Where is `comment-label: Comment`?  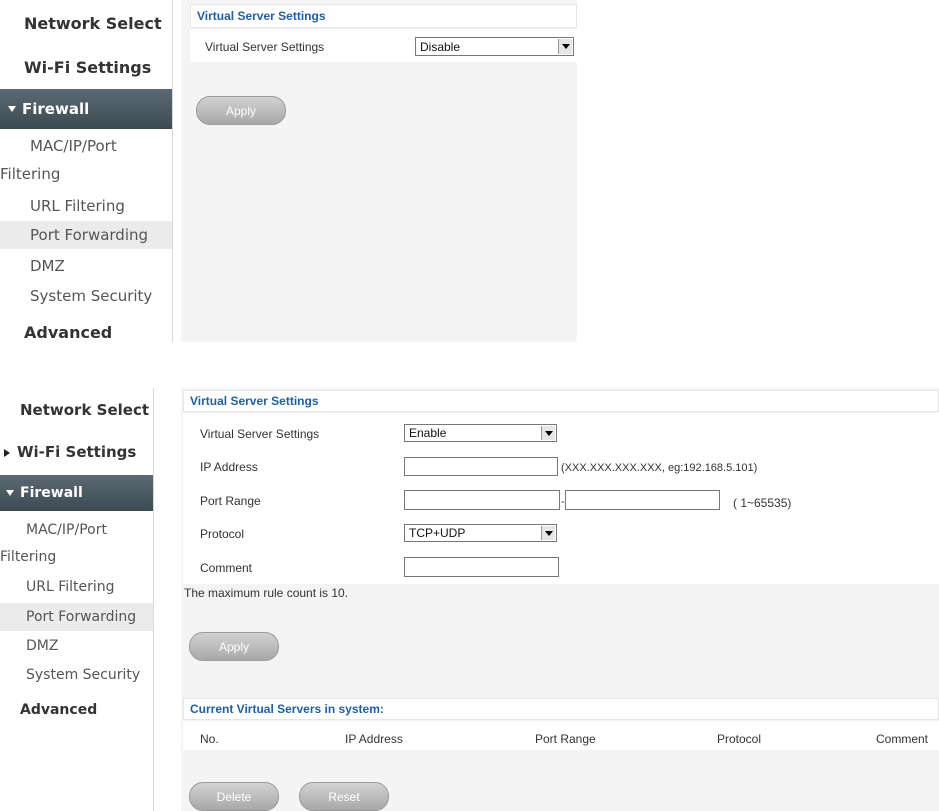
comment-label: Comment is located at coordinates (226, 568).